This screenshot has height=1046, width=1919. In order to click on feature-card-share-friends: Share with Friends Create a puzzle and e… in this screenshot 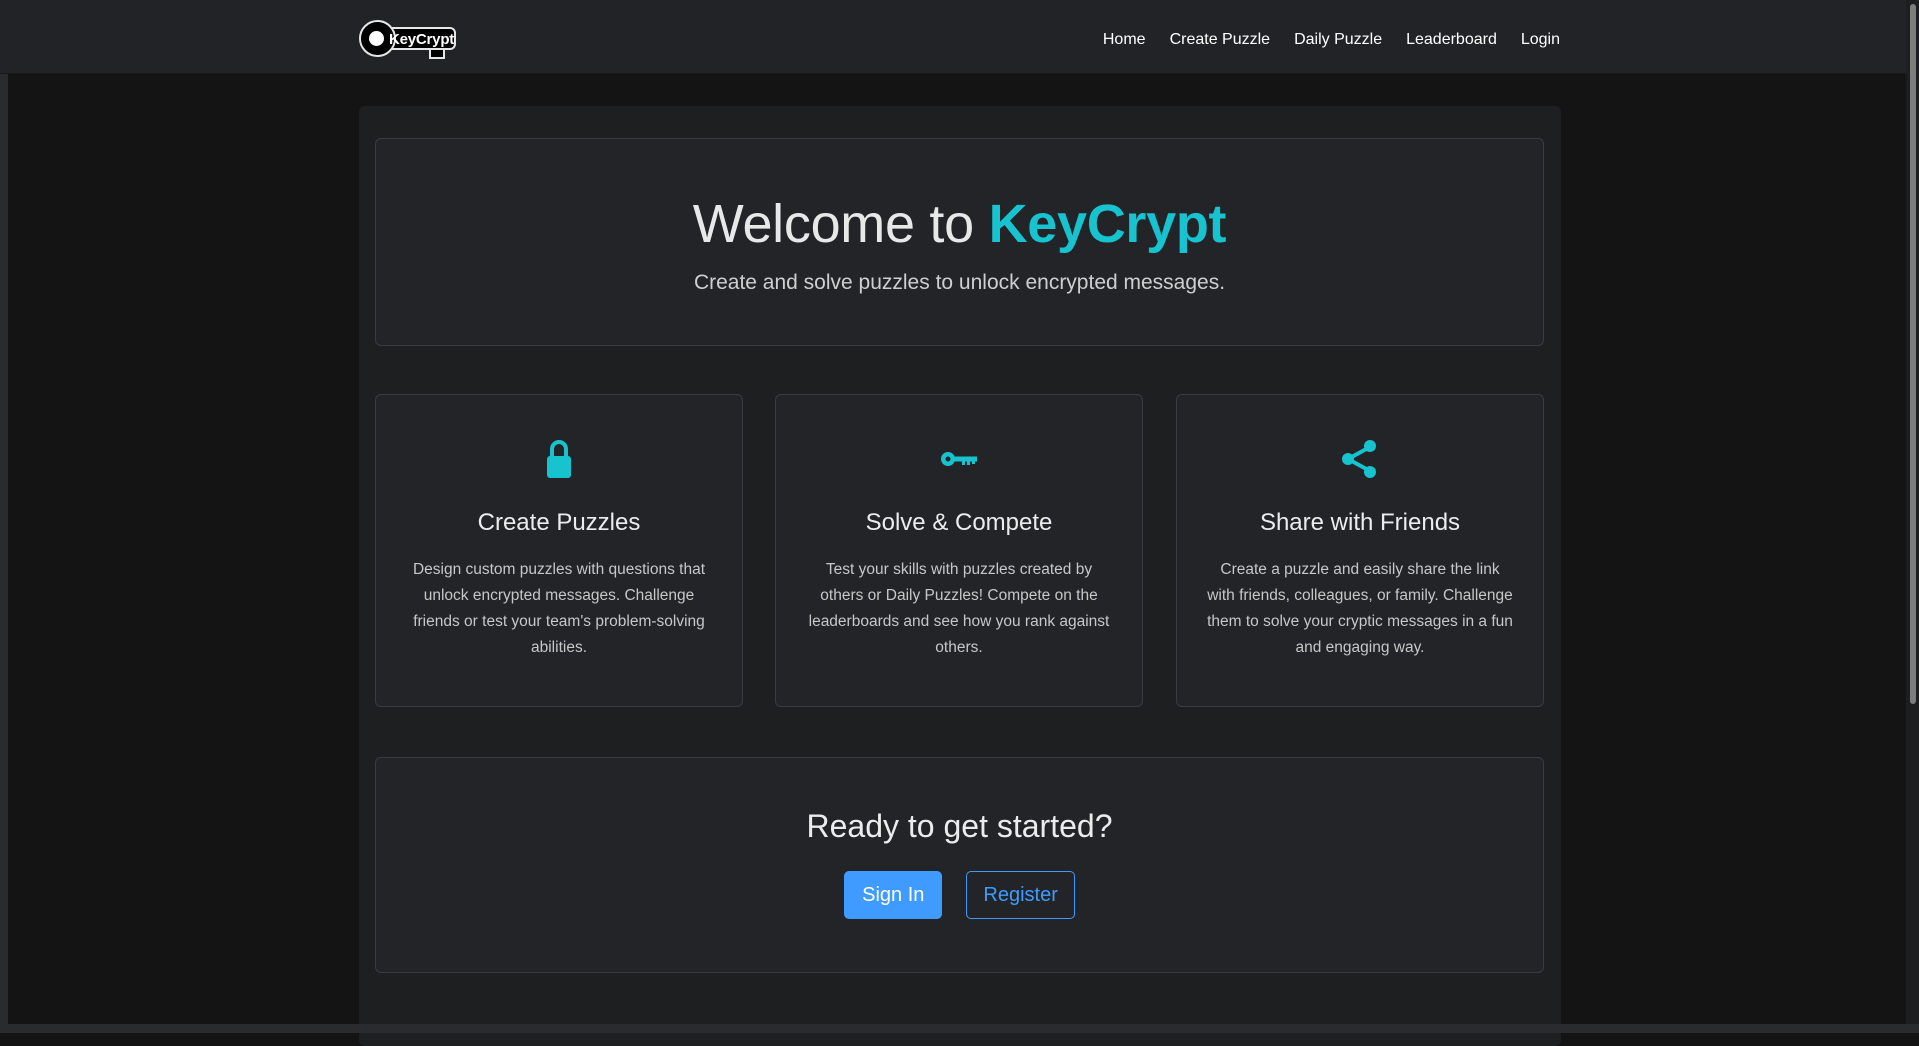, I will do `click(1360, 550)`.